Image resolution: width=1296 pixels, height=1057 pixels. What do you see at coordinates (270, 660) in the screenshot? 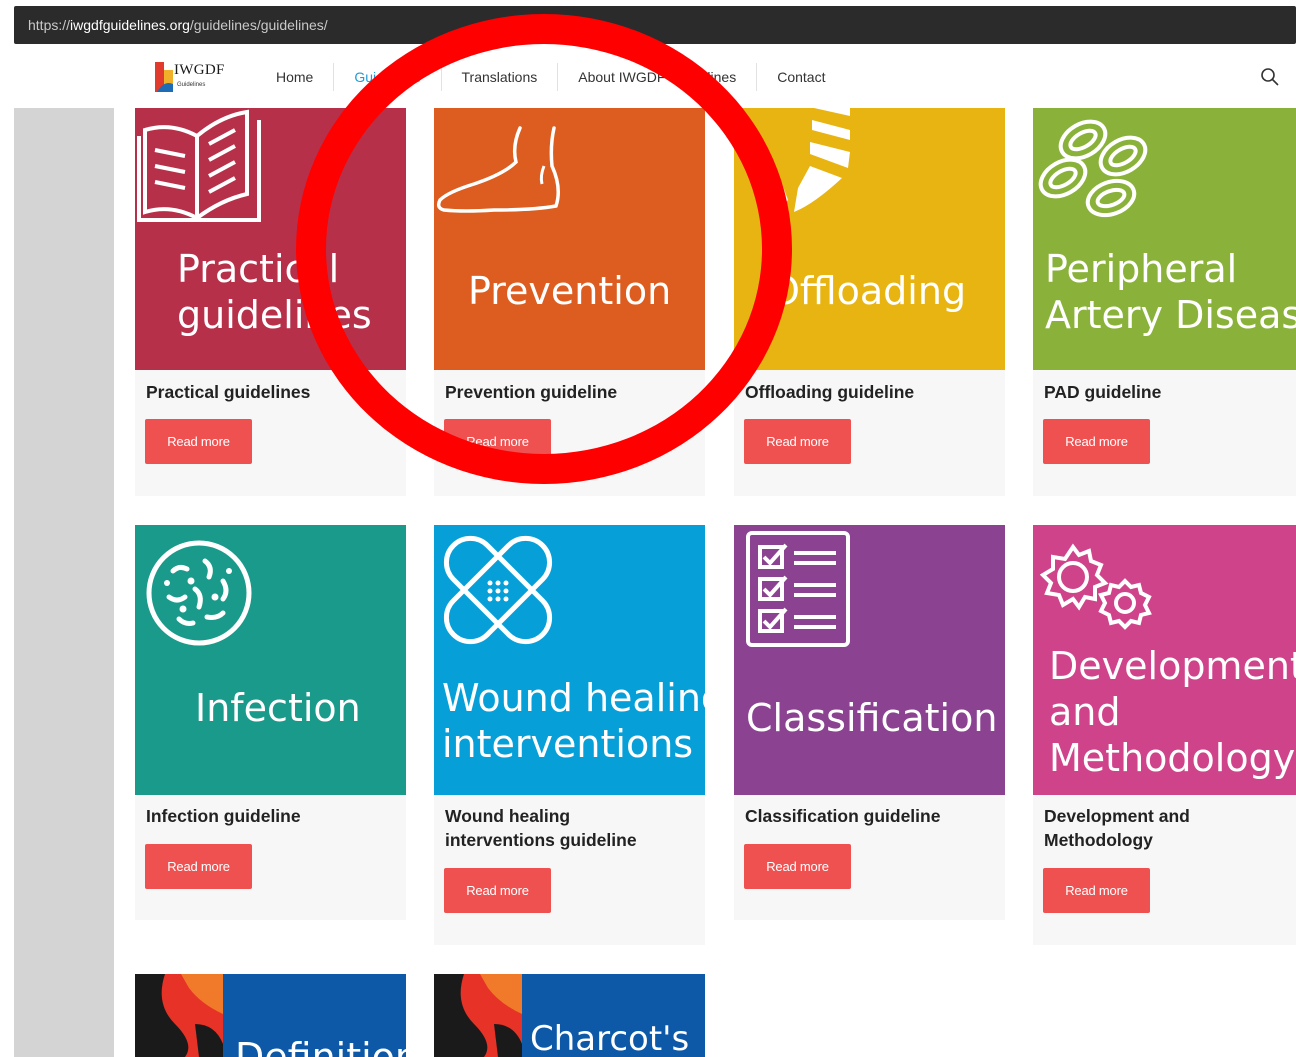
I see `card-image: Infection` at bounding box center [270, 660].